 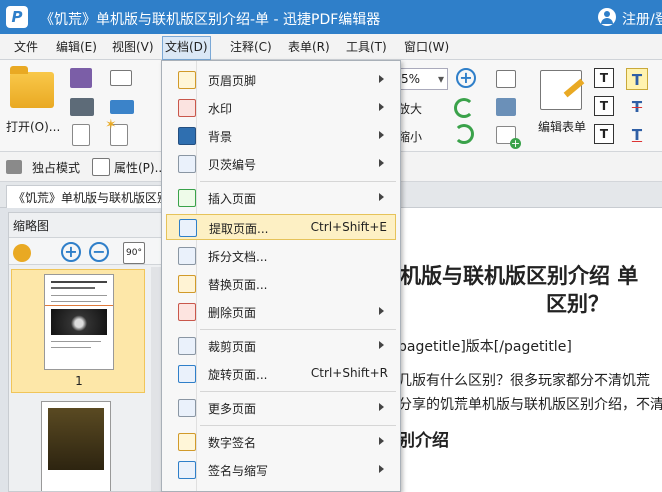 What do you see at coordinates (642, 19) in the screenshot?
I see `login-link: 注册/登` at bounding box center [642, 19].